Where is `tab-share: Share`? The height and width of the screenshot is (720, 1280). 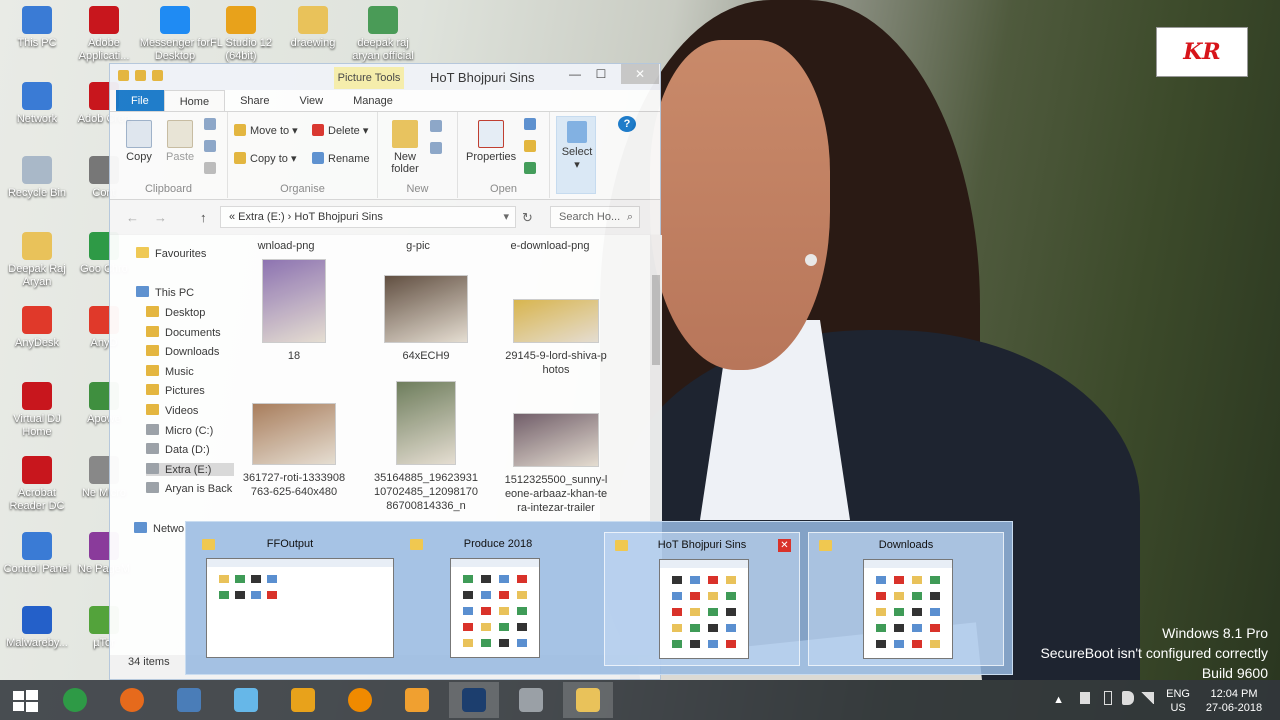
tab-share: Share is located at coordinates (254, 100).